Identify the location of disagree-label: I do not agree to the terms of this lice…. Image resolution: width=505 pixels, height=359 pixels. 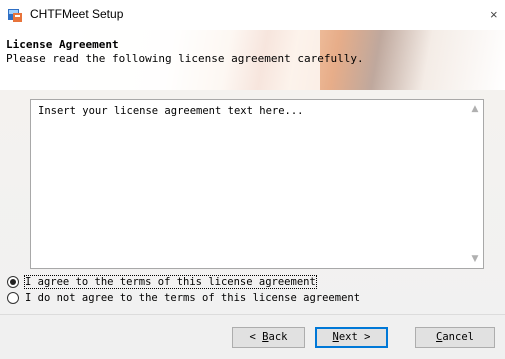
(192, 298).